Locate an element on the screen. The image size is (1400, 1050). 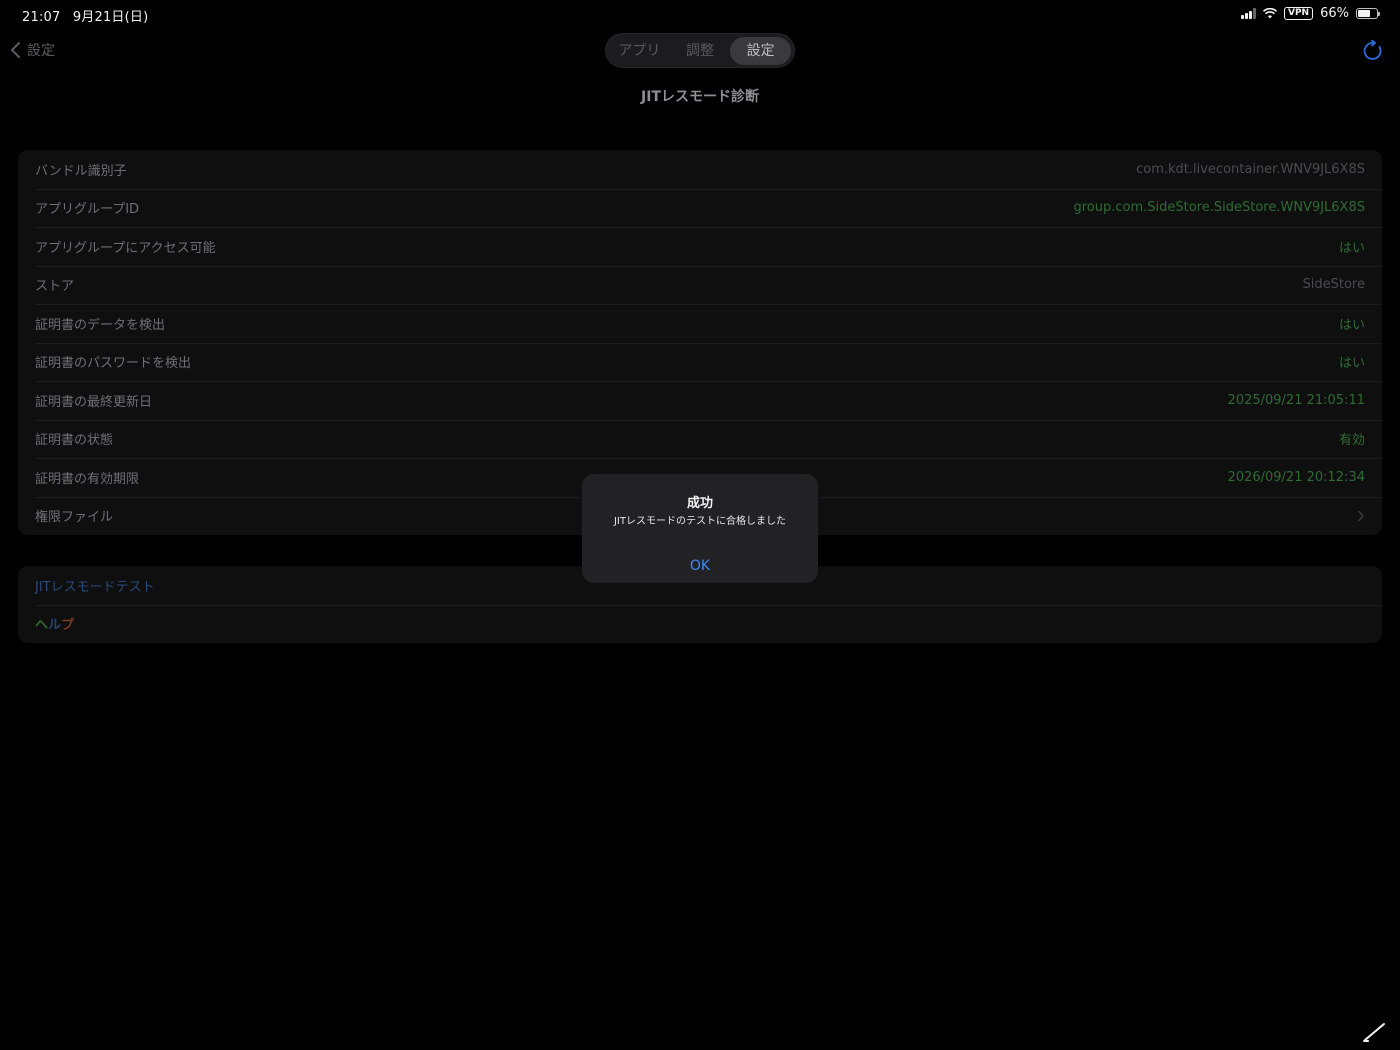
row-cert-status: 証明書の状態 有効 is located at coordinates (700, 439).